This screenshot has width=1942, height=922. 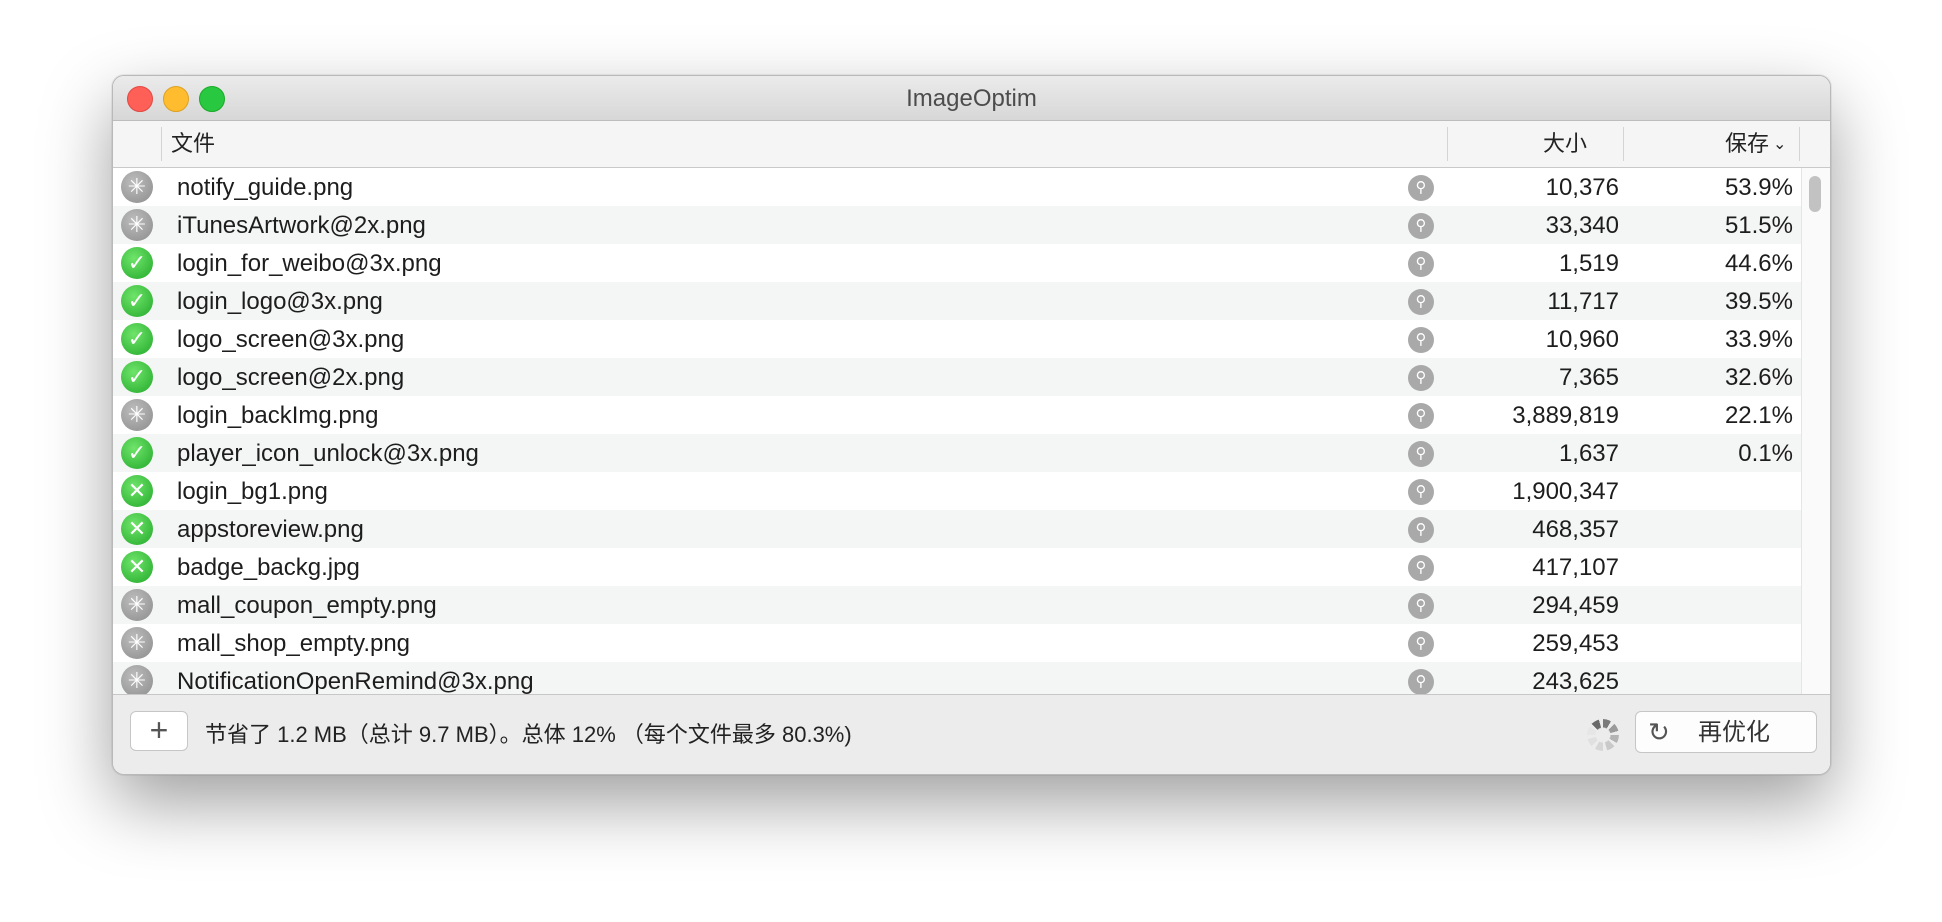 I want to click on table-row: ✓ login_logo@3x.png ⚲ 11,717 39.5%, so click(x=957, y=301).